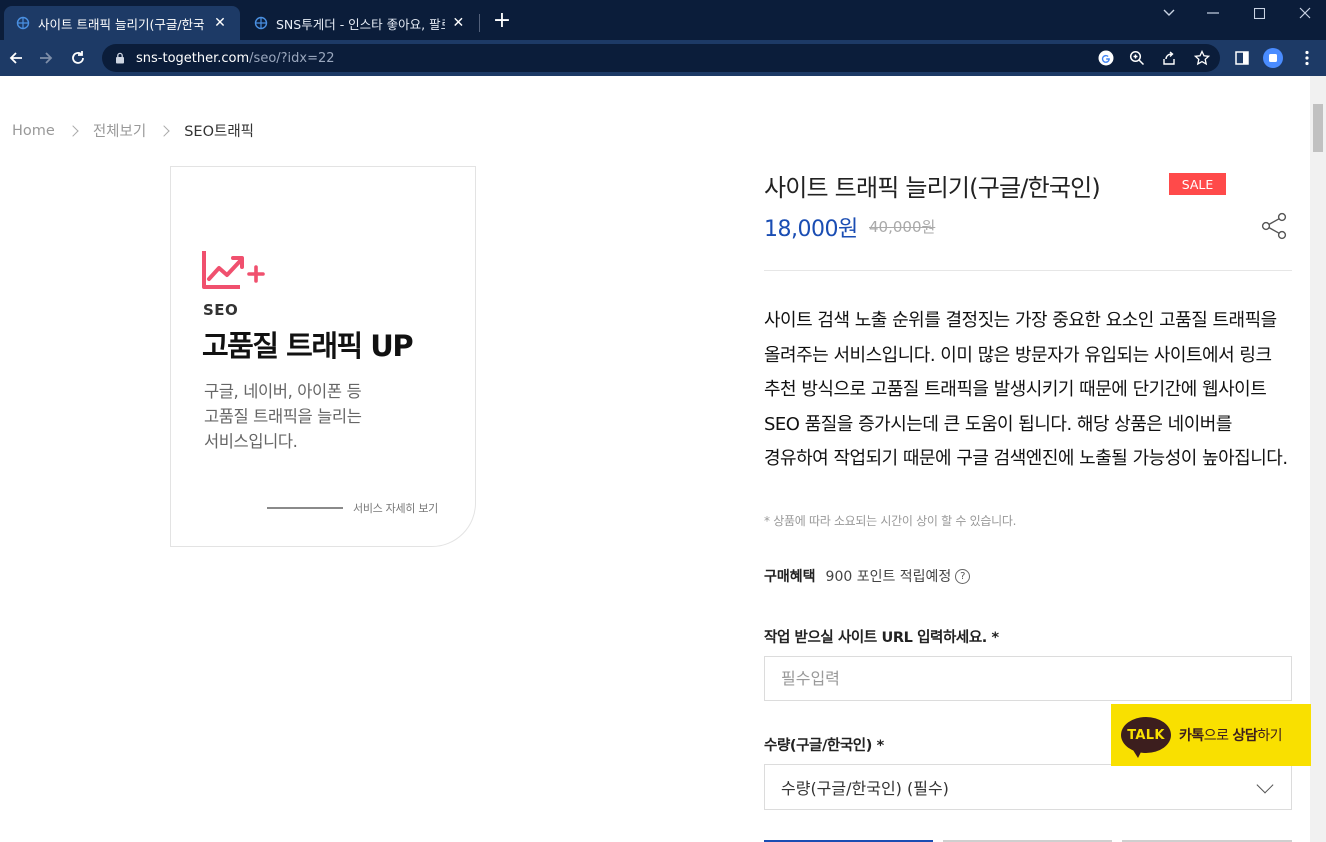  What do you see at coordinates (1213, 13) in the screenshot?
I see `minimize-button` at bounding box center [1213, 13].